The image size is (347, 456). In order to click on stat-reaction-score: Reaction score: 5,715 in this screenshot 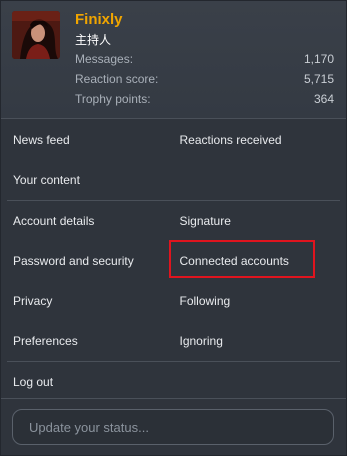, I will do `click(204, 79)`.